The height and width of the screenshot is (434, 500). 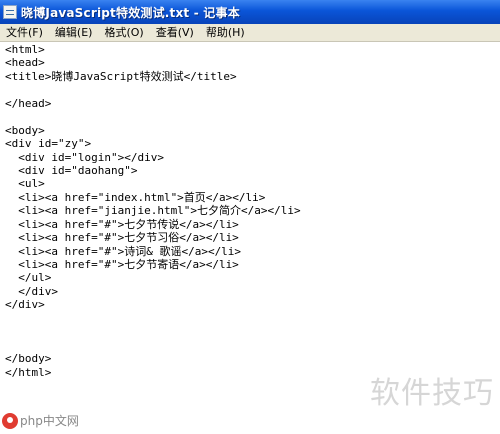 I want to click on menu-edit: 编辑(E), so click(x=74, y=33).